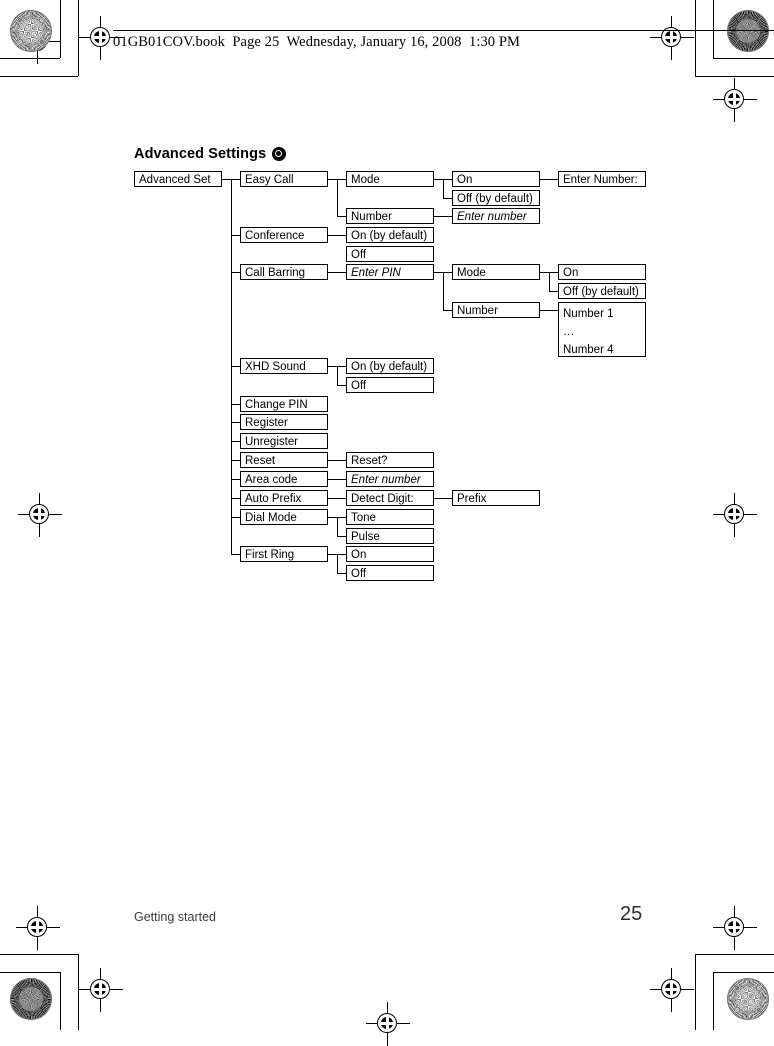 The width and height of the screenshot is (774, 1046). I want to click on tree-node-unregister: Unregister, so click(284, 441).